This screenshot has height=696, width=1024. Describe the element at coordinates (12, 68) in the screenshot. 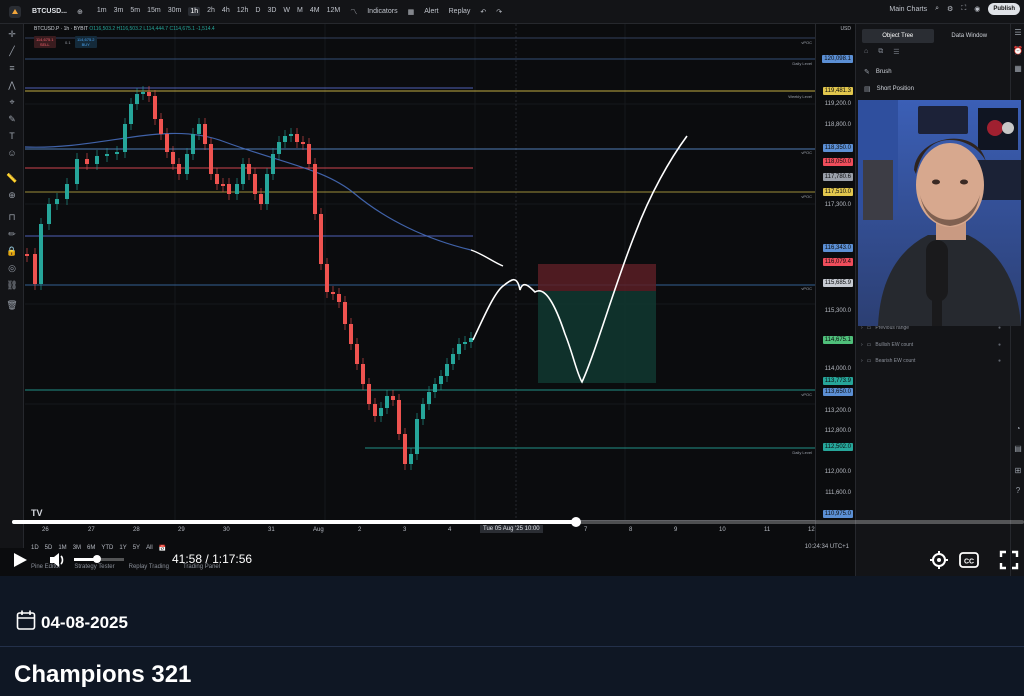

I see `fib-icon: ≡` at that location.